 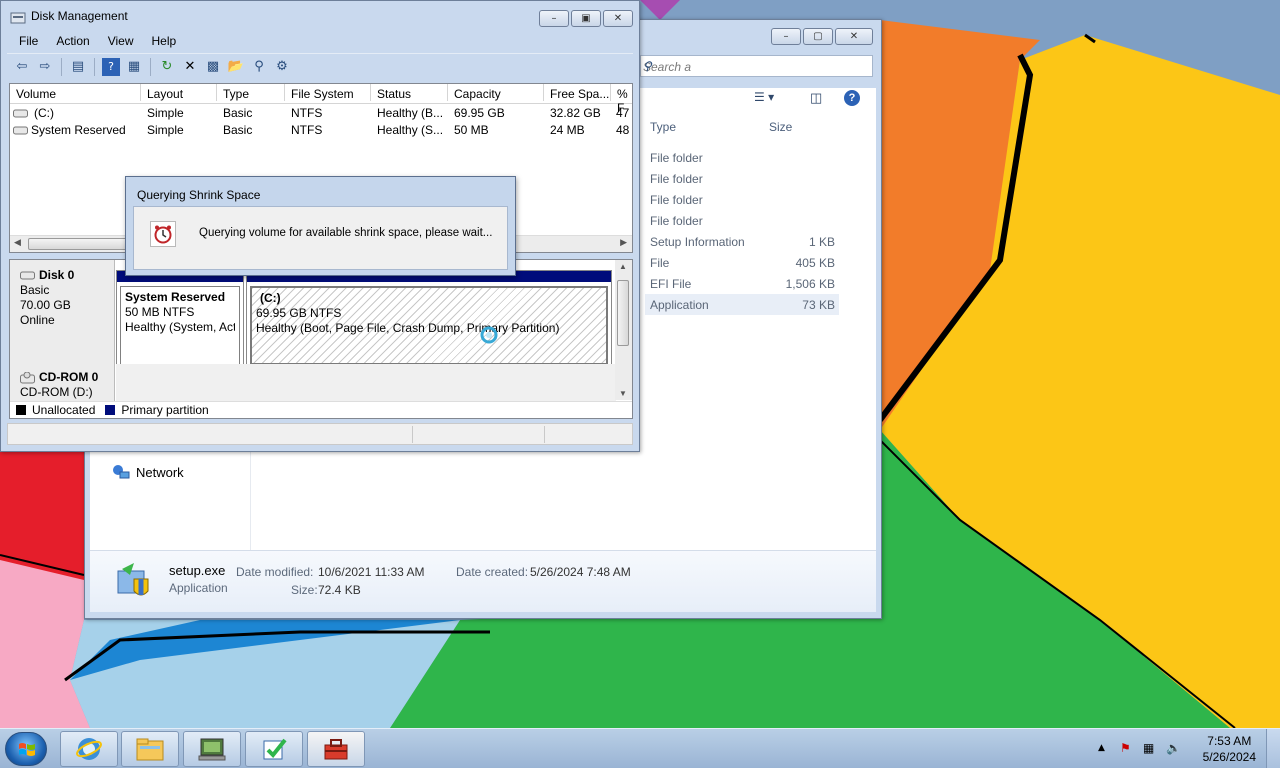 I want to click on details-modified-value: 10/6/2021 11:33 AM, so click(x=371, y=572).